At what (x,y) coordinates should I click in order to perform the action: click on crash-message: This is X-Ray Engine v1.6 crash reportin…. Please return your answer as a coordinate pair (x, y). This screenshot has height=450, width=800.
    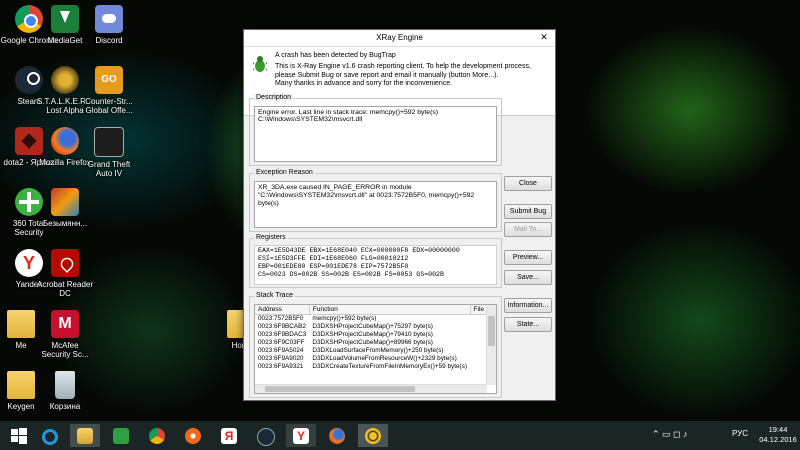
    Looking at the image, I should click on (412, 76).